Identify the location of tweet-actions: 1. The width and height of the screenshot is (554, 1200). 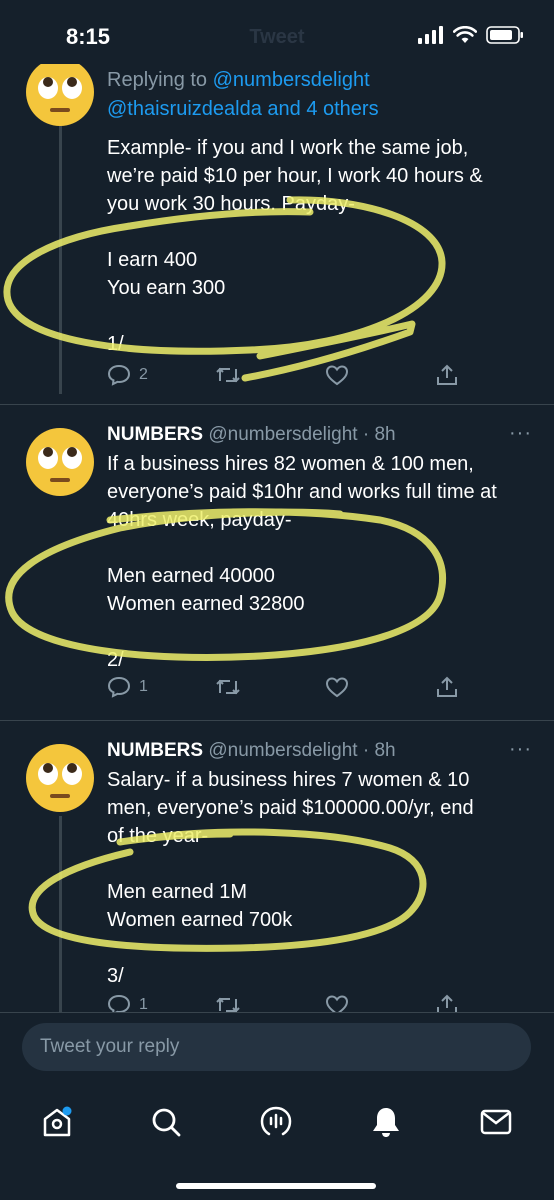
(297, 691).